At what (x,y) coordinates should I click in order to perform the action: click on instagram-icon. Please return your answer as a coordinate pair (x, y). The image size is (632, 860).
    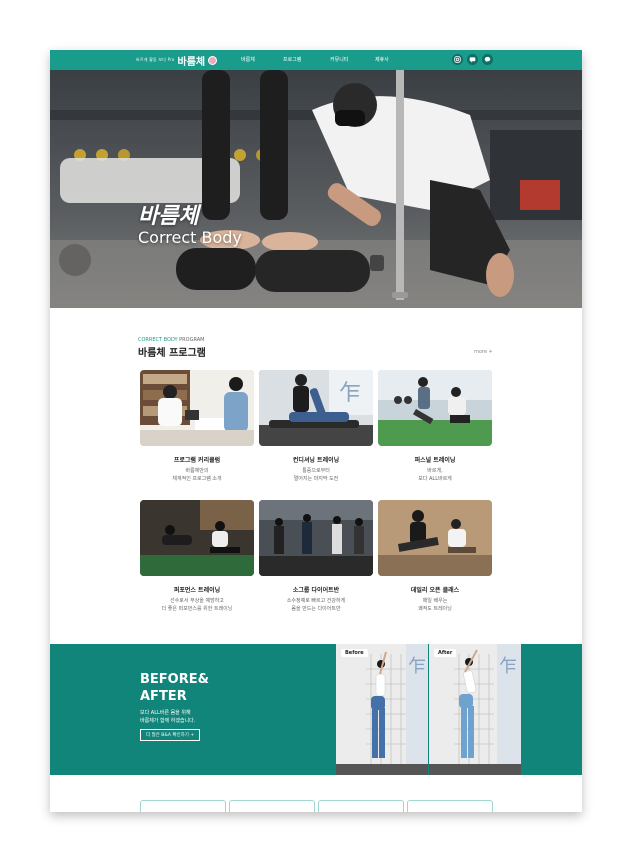
    Looking at the image, I should click on (457, 59).